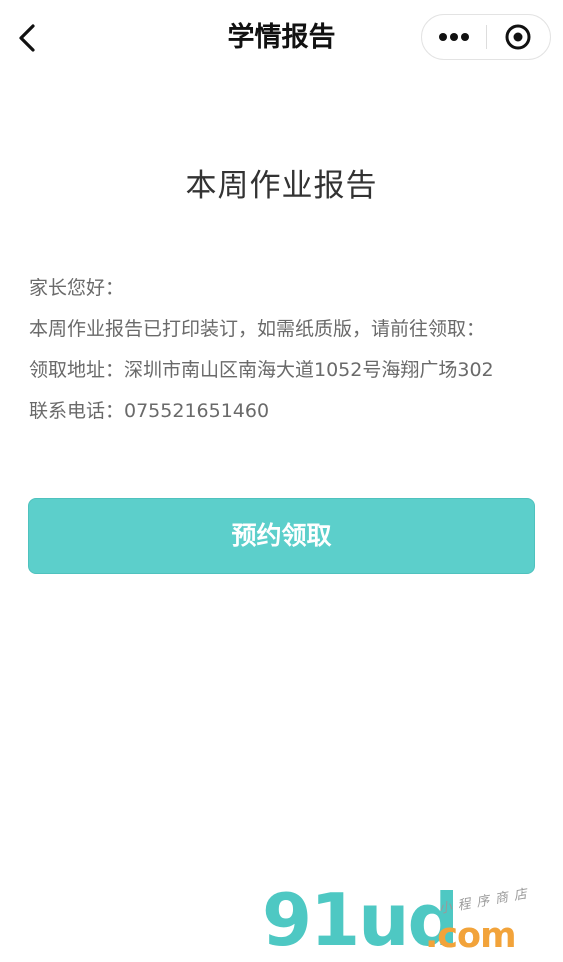 This screenshot has height=962, width=563. I want to click on more-dots-icon, so click(453, 37).